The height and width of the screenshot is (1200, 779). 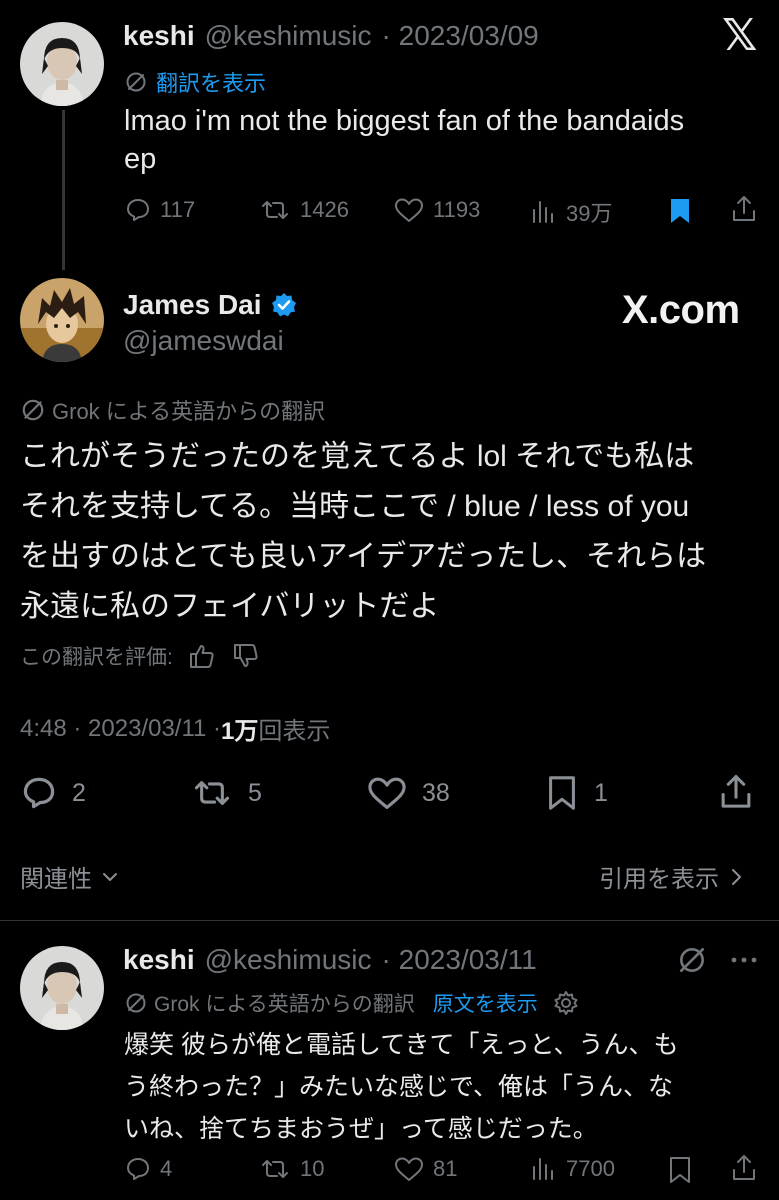 What do you see at coordinates (294, 731) in the screenshot?
I see `views-label: 回表示` at bounding box center [294, 731].